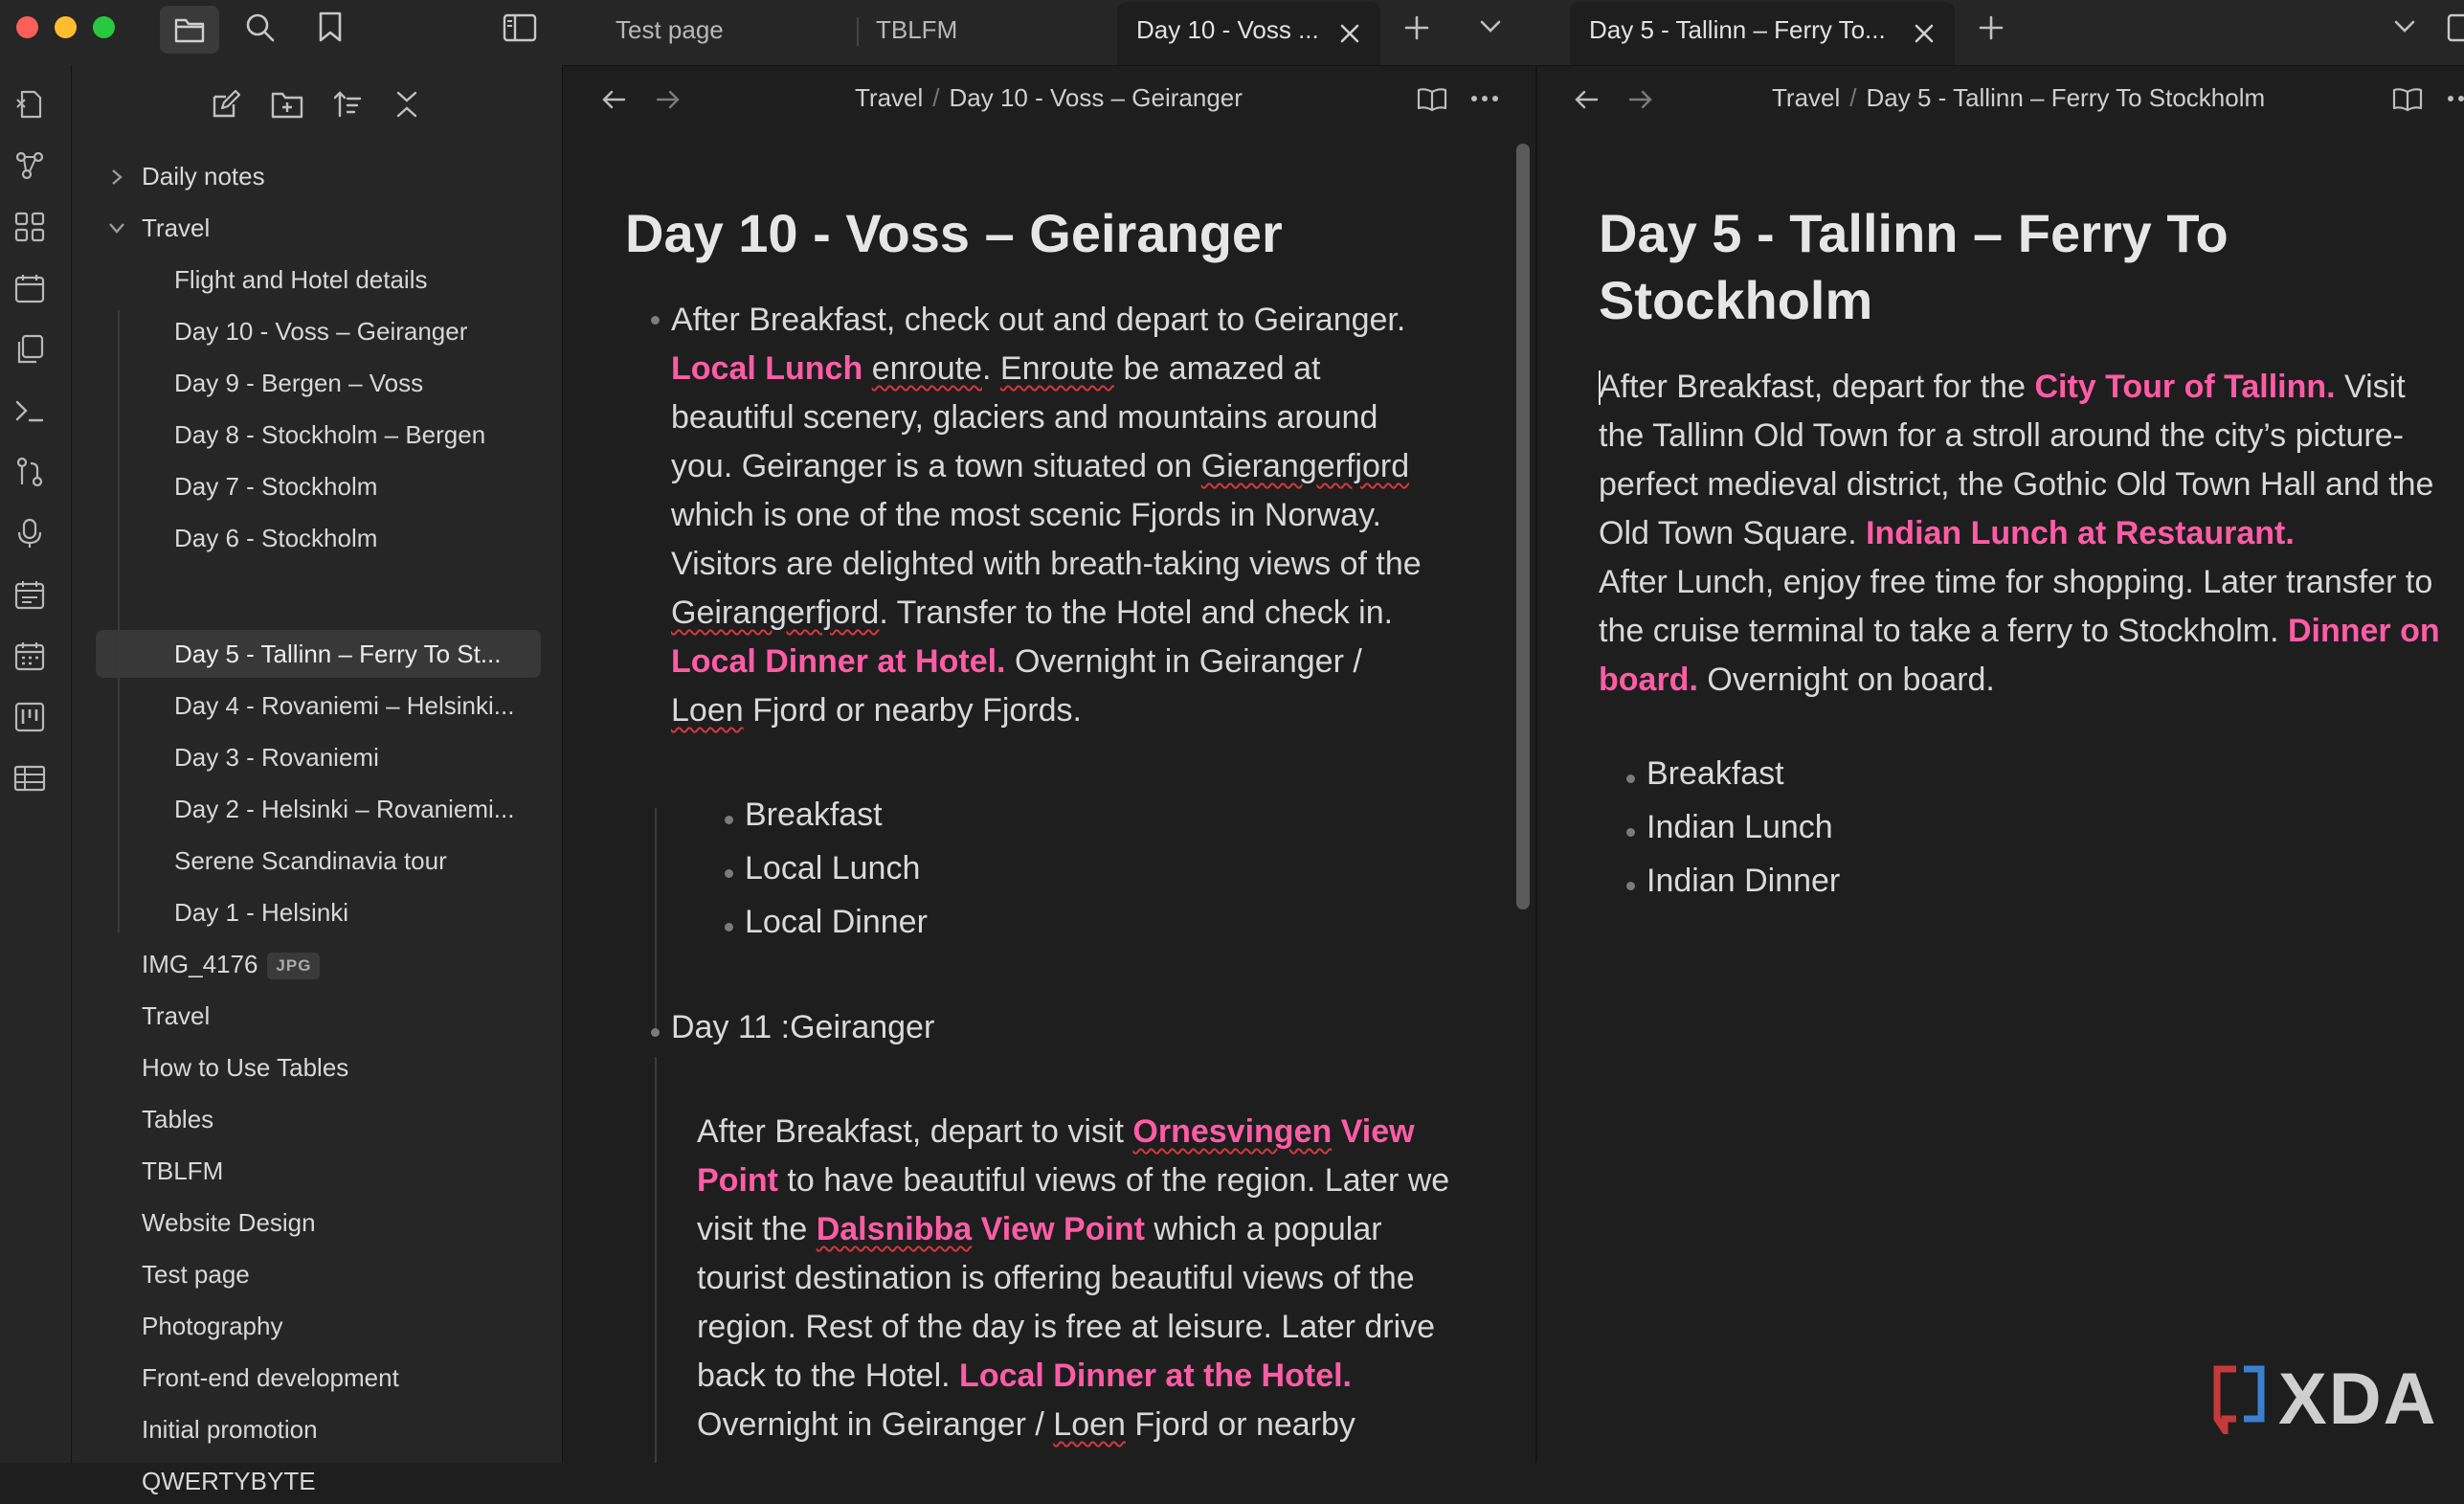  Describe the element at coordinates (2184, 387) in the screenshot. I see `link-city-tour-of-tallinn: City Tour of Tallinn.` at that location.